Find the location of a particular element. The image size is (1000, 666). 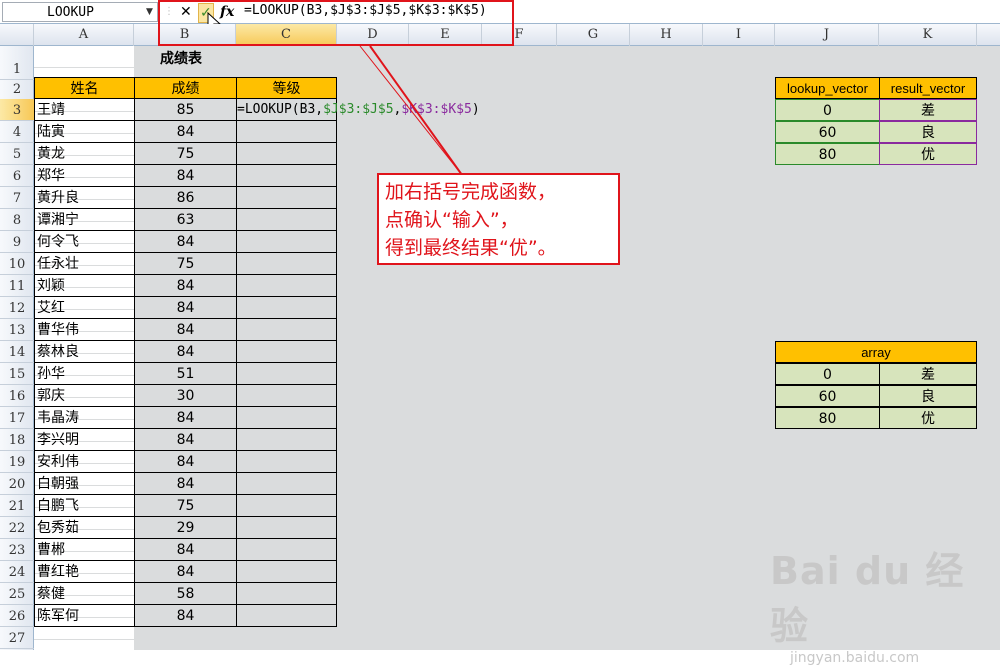

row-header: 5 is located at coordinates (17, 154).